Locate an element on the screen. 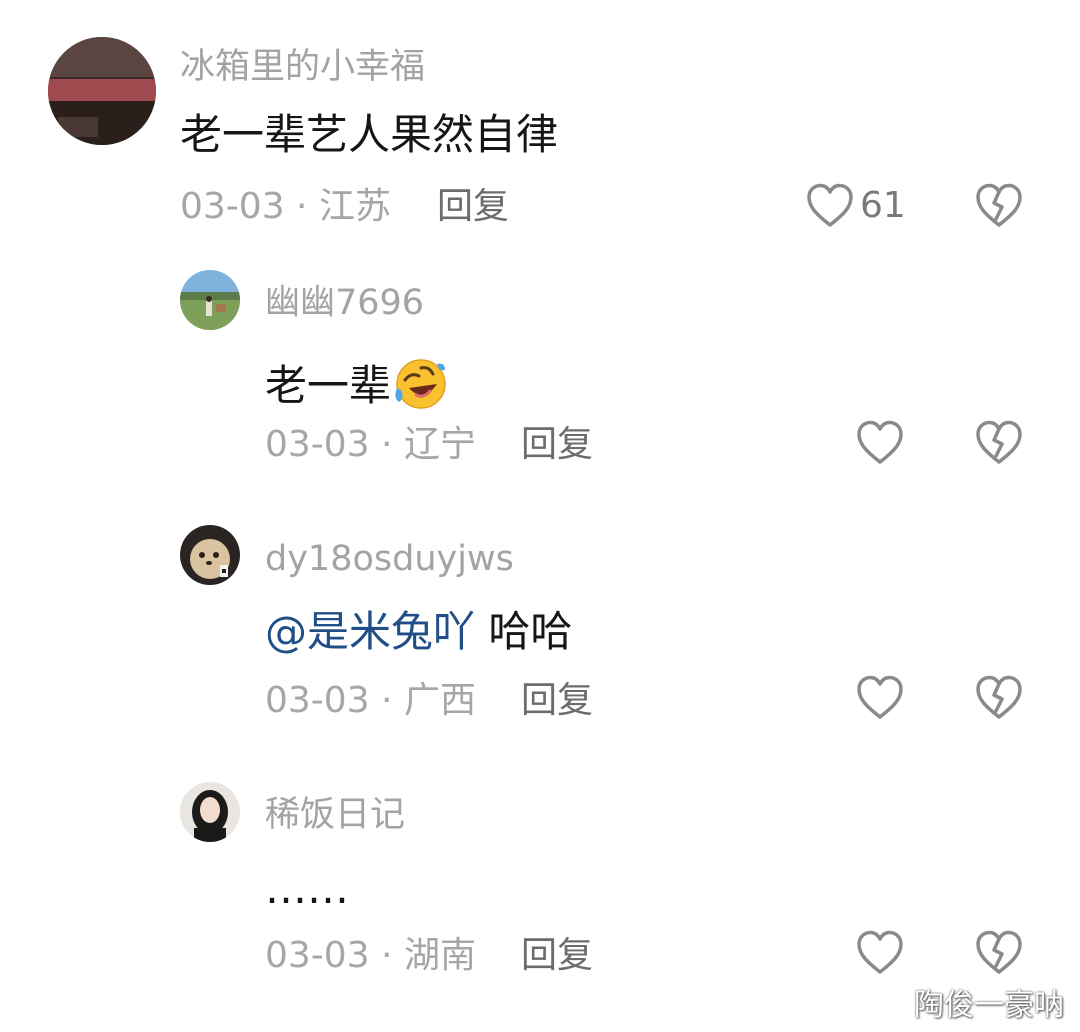  comment-username: 幽幽7696 is located at coordinates (344, 303).